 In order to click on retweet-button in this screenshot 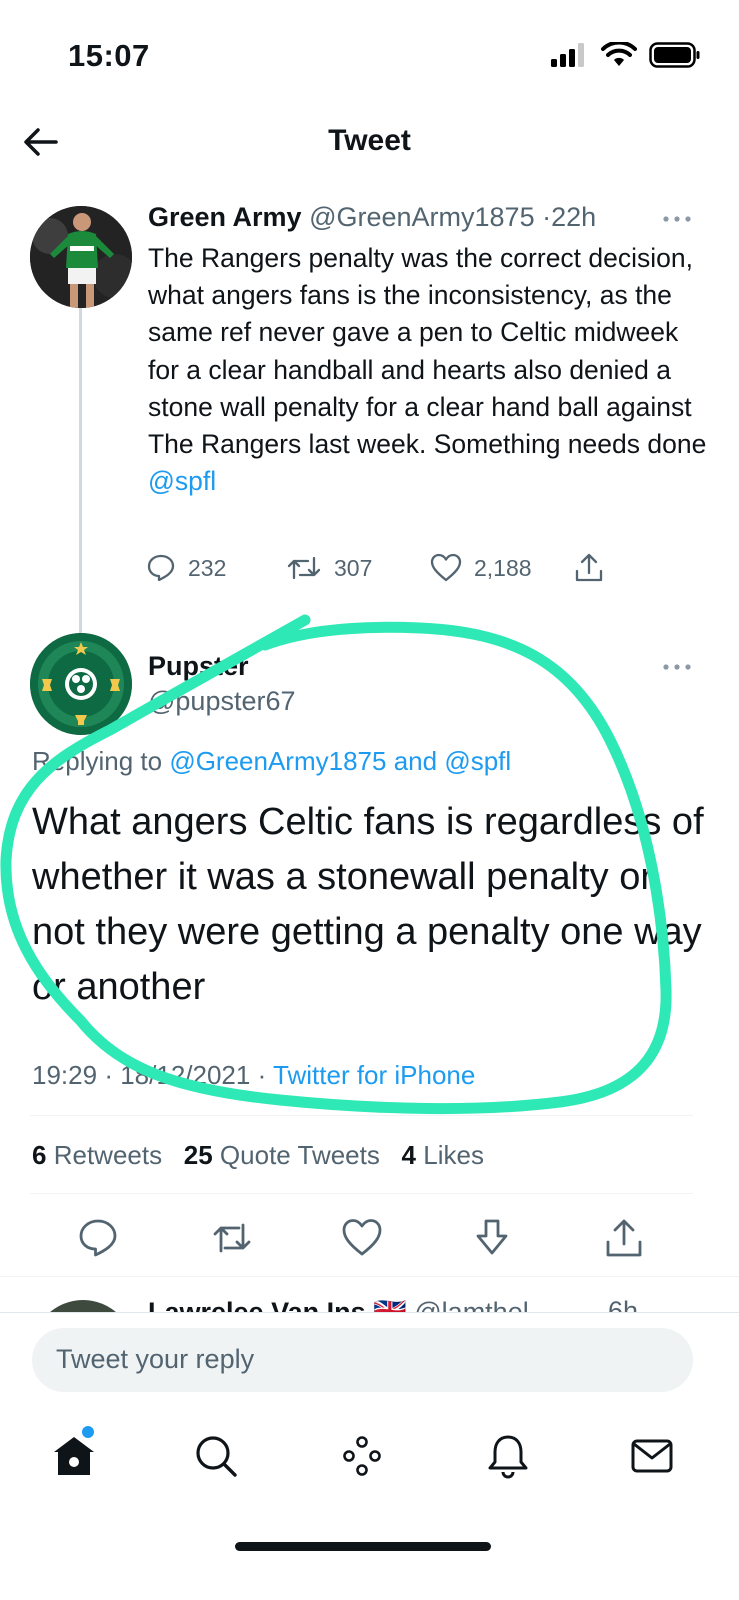, I will do `click(232, 1238)`.